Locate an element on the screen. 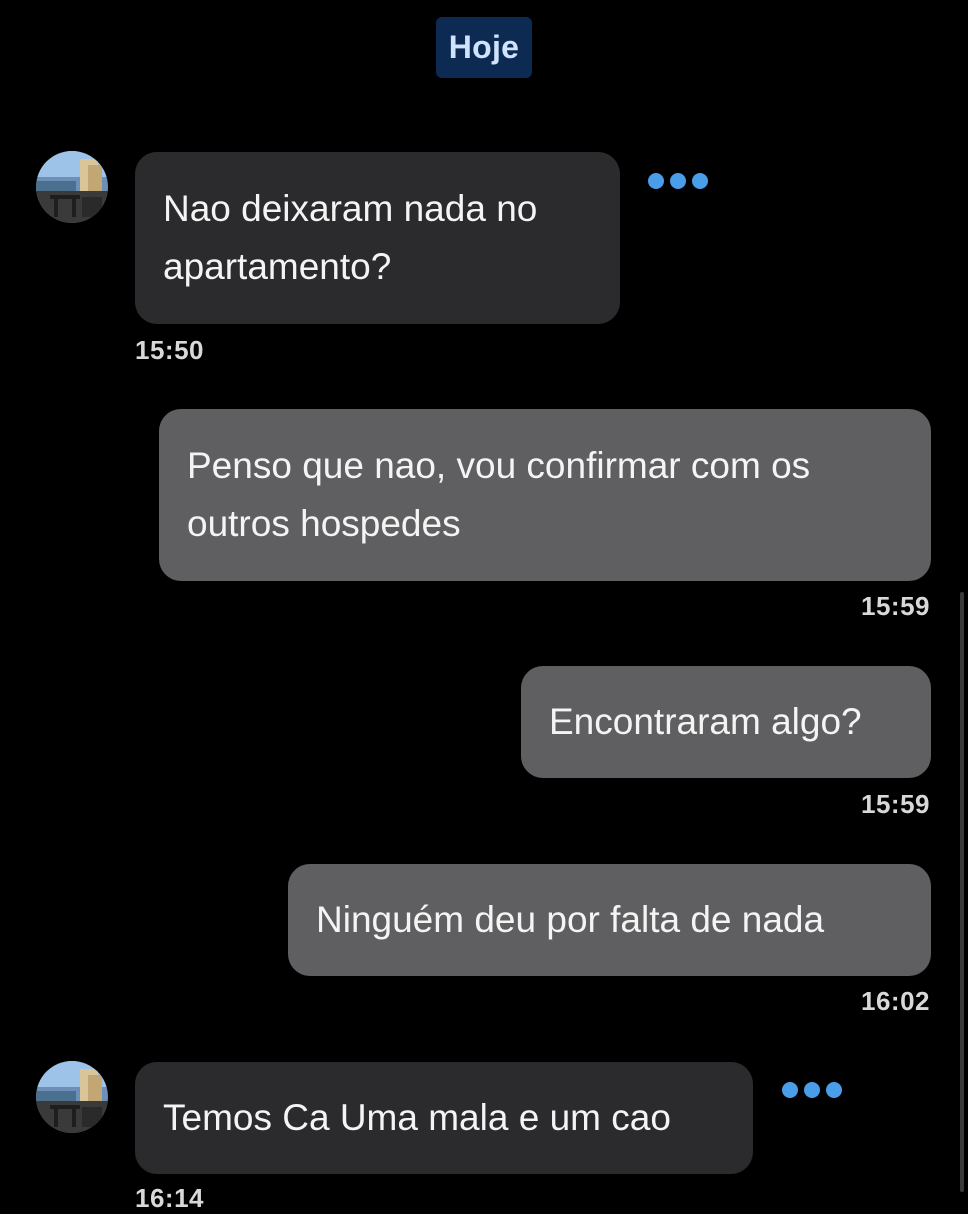  message-text-line: apartamento? is located at coordinates (277, 266).